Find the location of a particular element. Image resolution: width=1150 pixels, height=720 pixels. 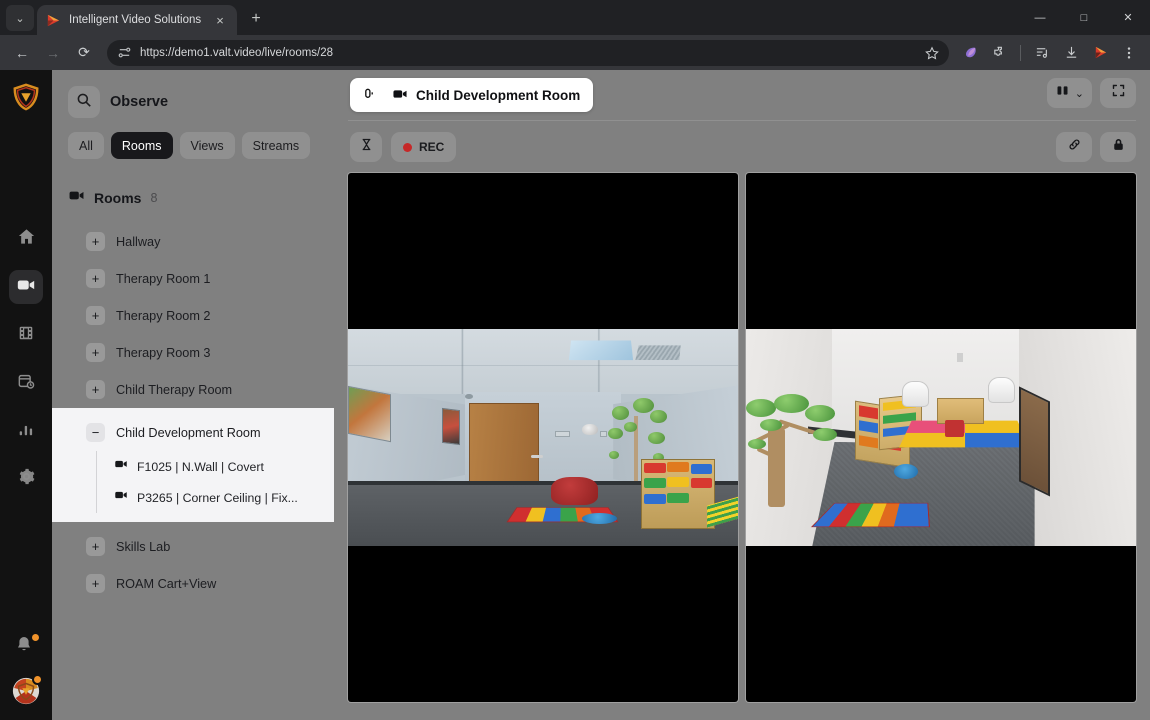

calendar-clock-icon is located at coordinates (26, 383).